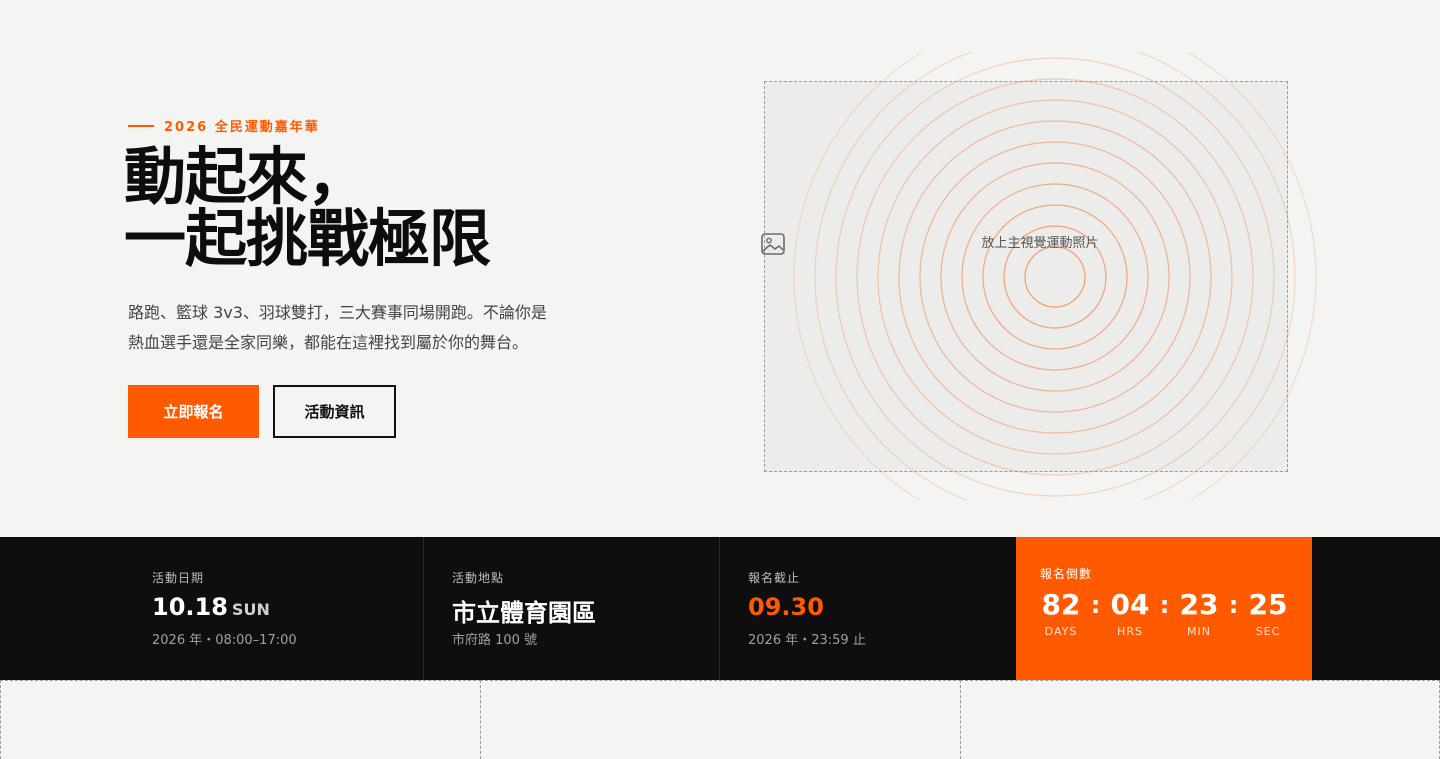  What do you see at coordinates (1066, 574) in the screenshot?
I see `countdown-label: 報名倒數` at bounding box center [1066, 574].